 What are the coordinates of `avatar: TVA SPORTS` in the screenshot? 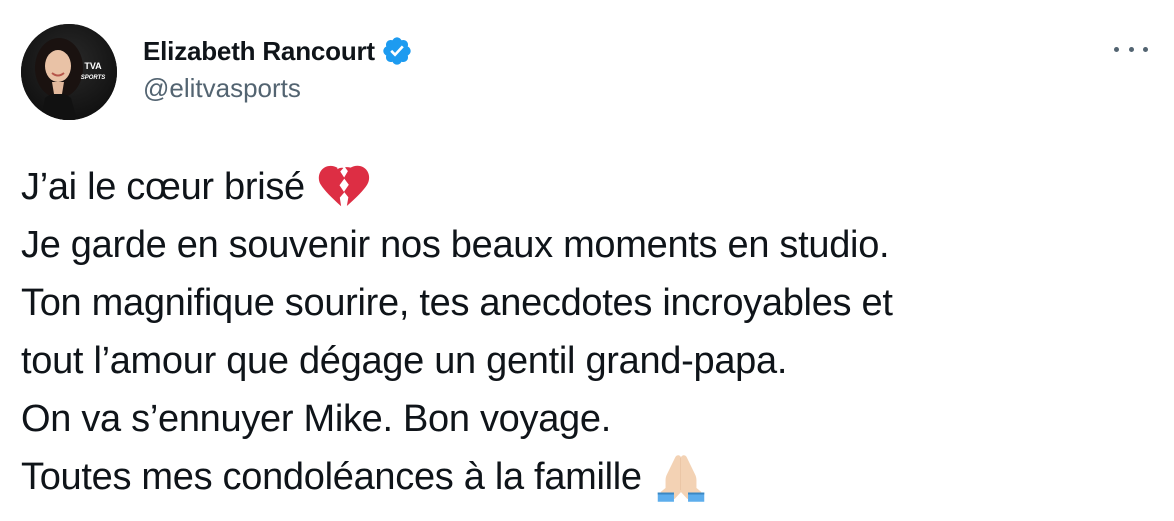 It's located at (69, 72).